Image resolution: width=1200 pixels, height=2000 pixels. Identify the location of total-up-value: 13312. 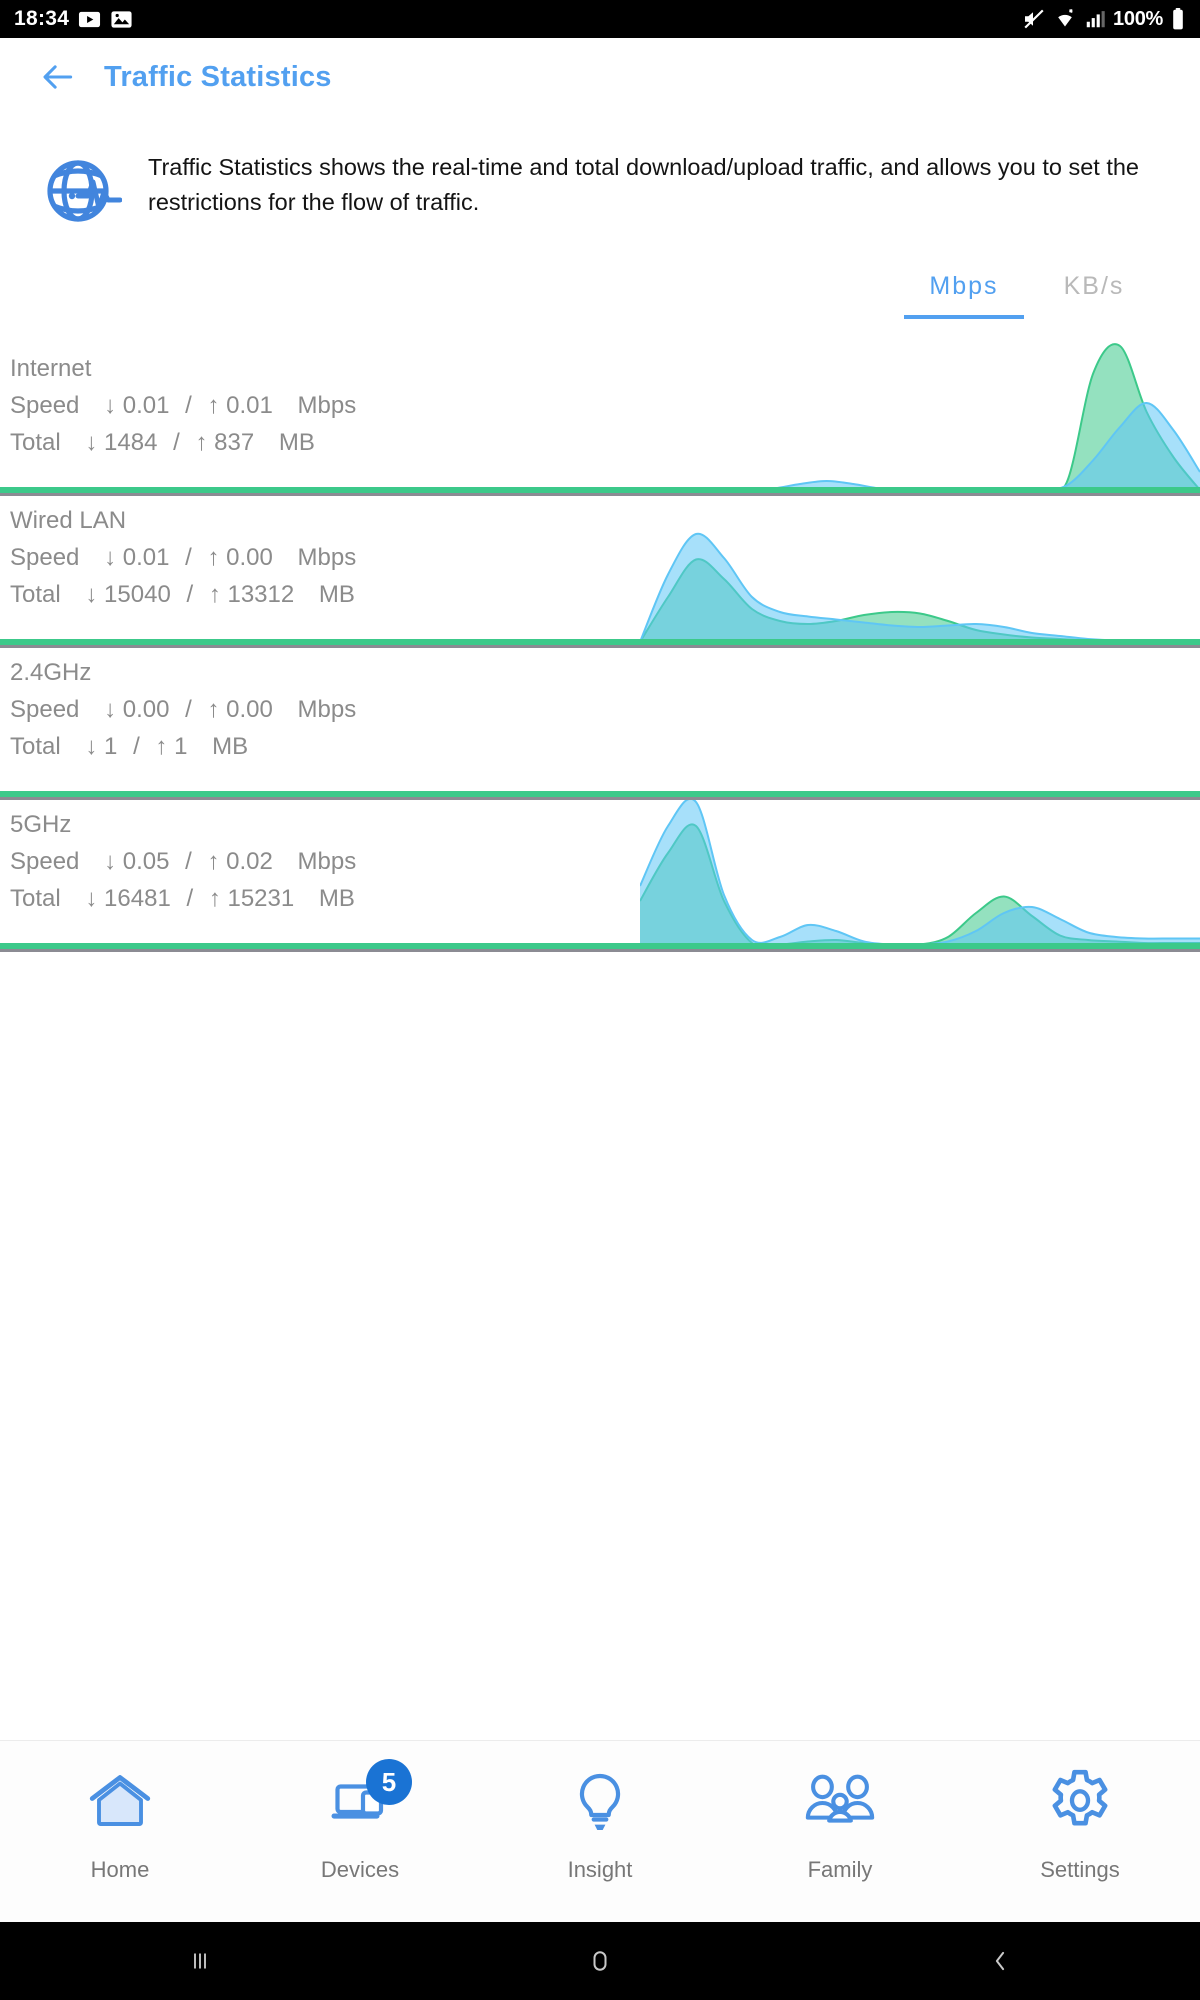
(261, 594).